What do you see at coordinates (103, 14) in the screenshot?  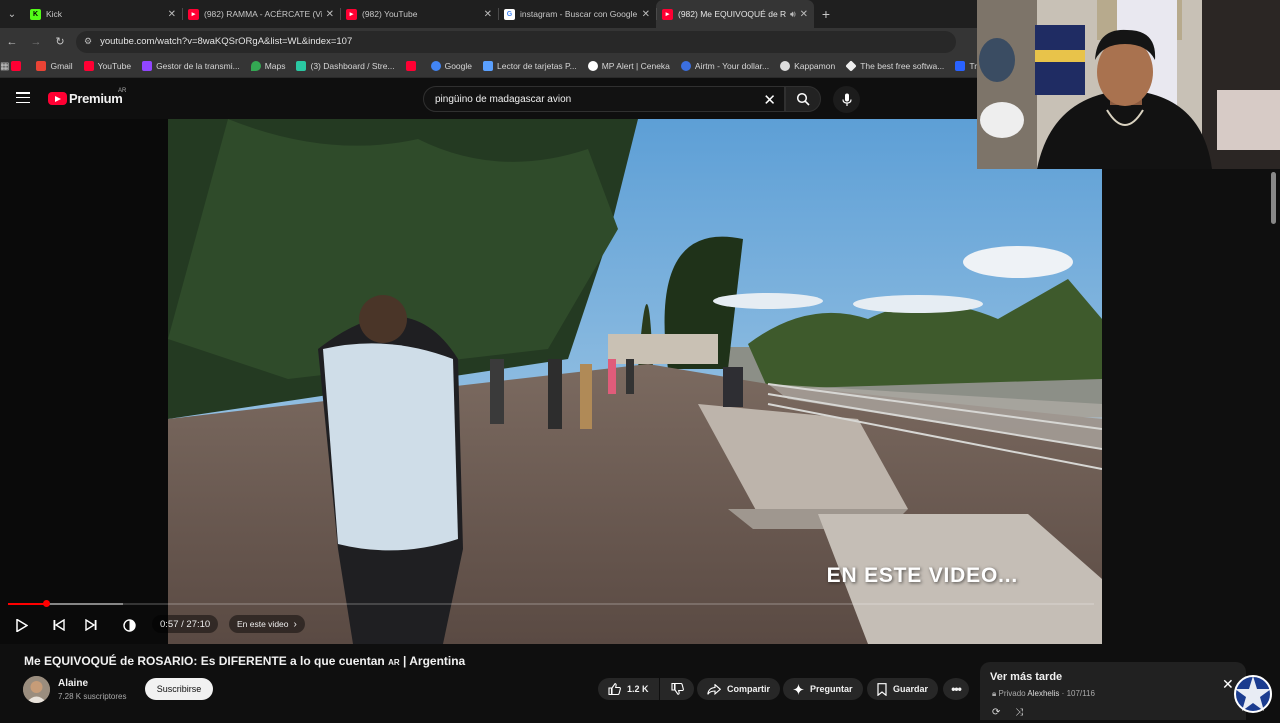 I see `browser-tab-kick: K Kick ✕` at bounding box center [103, 14].